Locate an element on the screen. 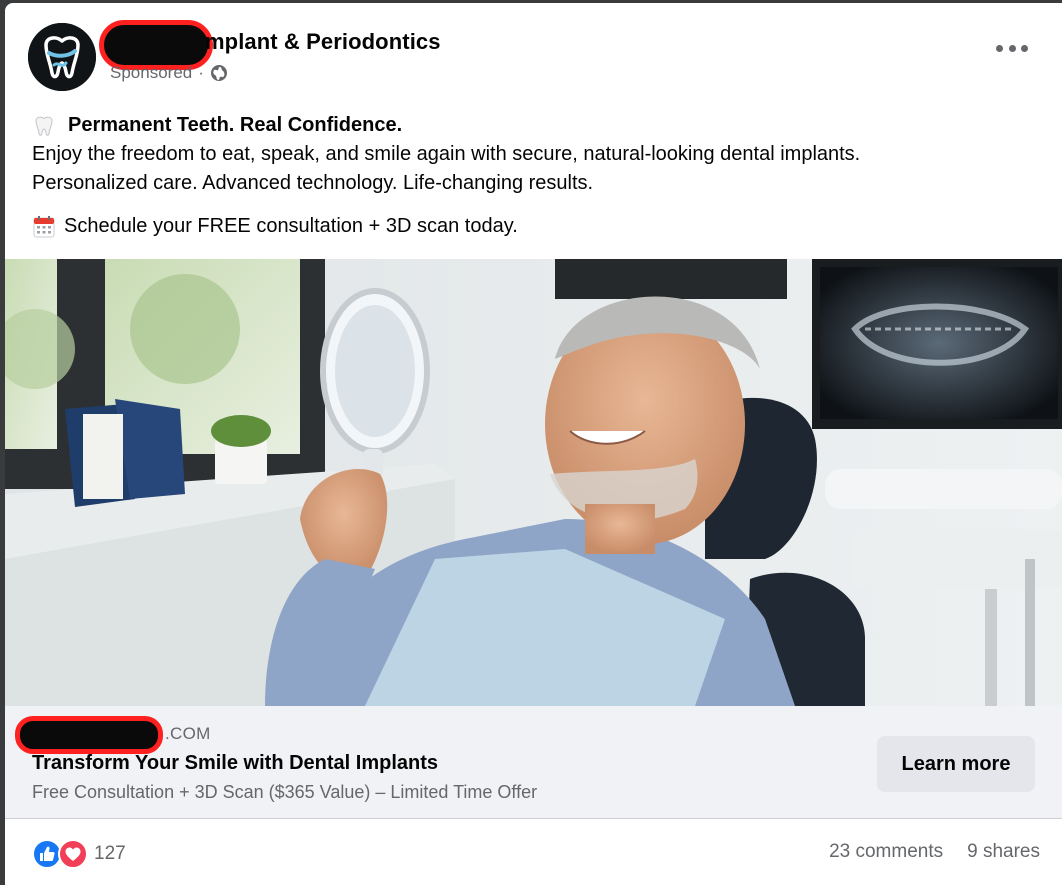 The height and width of the screenshot is (885, 1062). comments-count: 23 comments is located at coordinates (886, 852).